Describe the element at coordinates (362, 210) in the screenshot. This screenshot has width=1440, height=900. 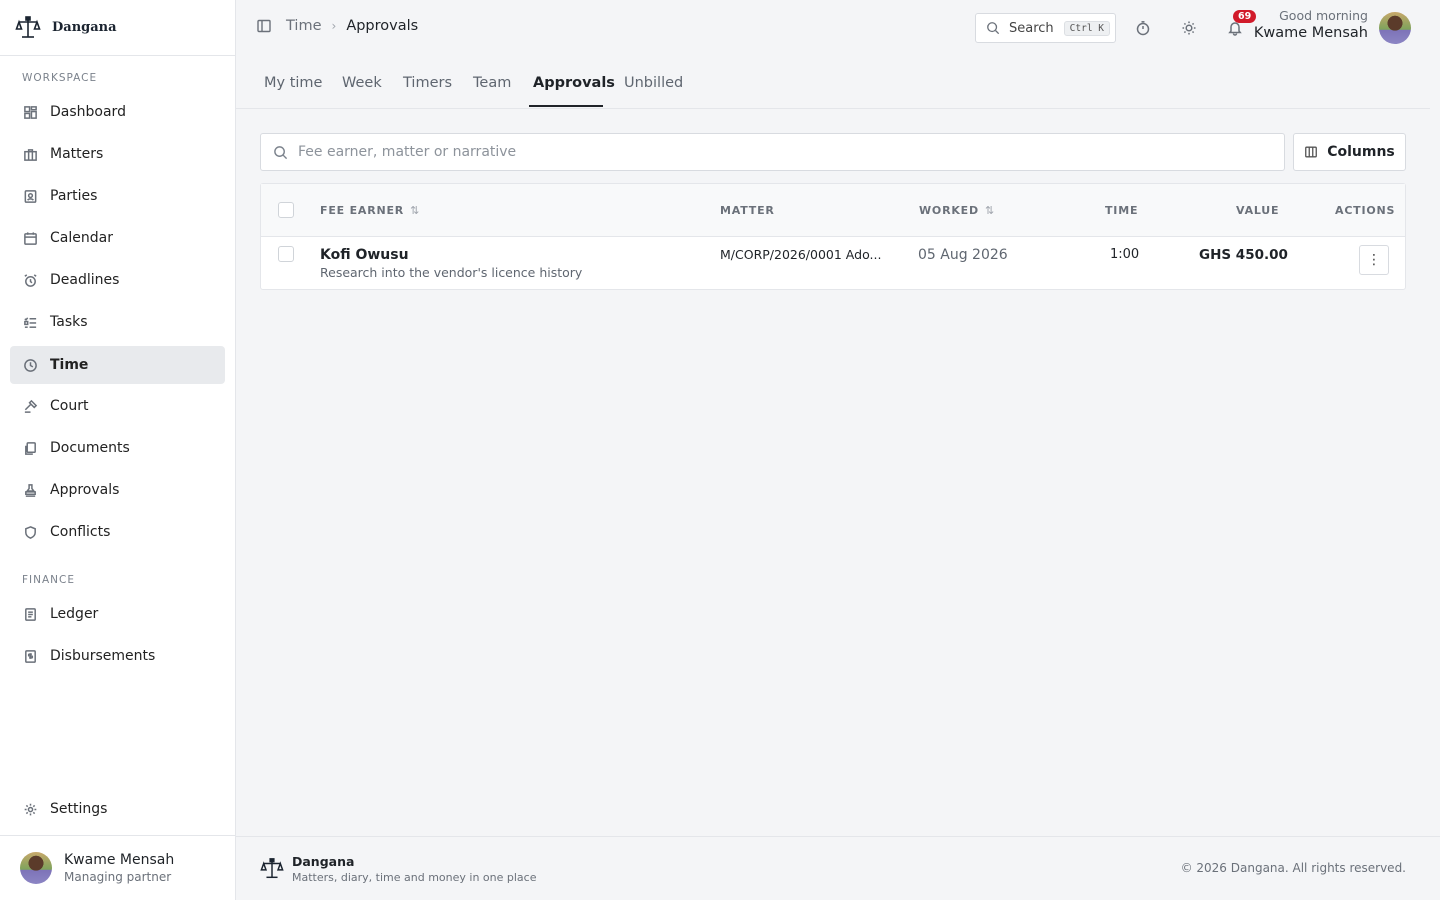
I see `col-fee-earner-label: FEE EARNER` at that location.